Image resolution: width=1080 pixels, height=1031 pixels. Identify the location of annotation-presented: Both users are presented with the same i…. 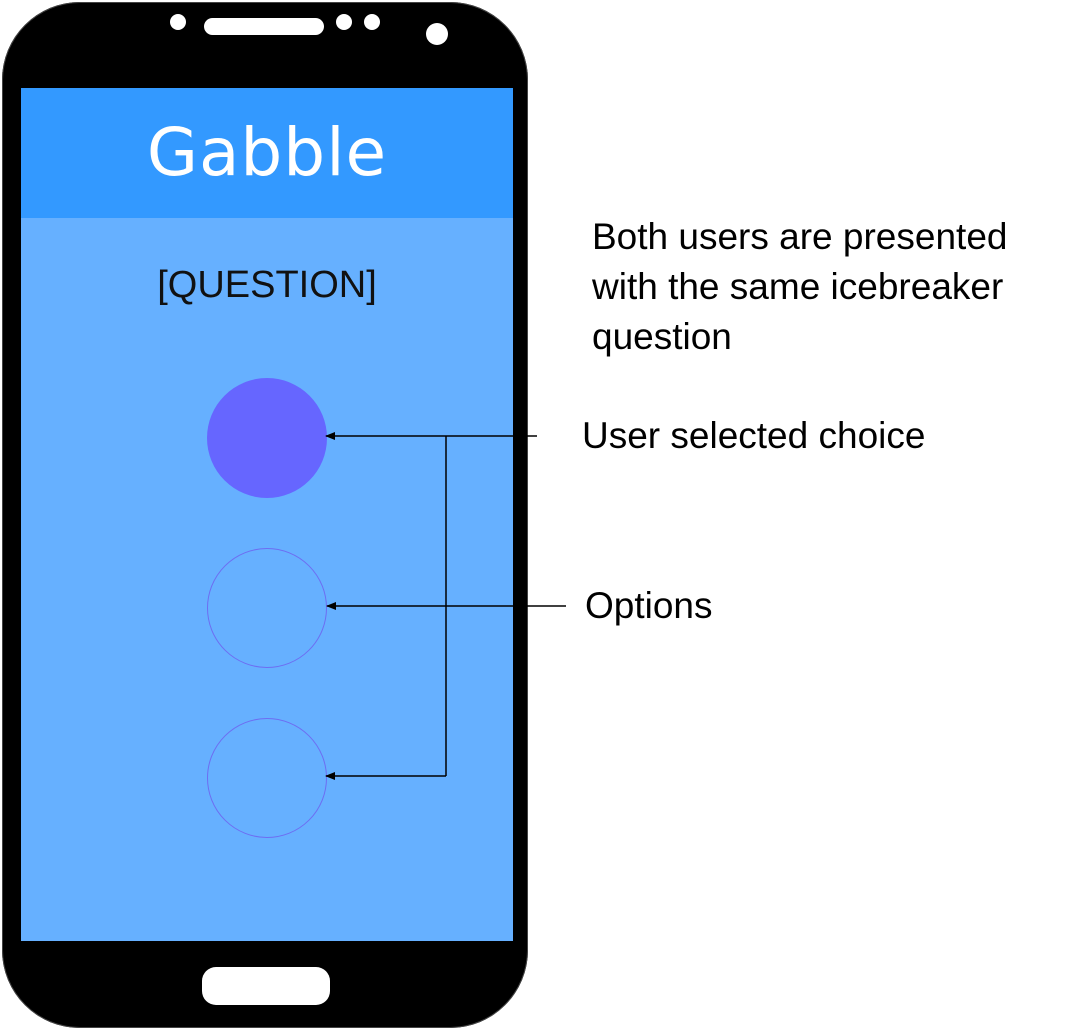
(799, 287).